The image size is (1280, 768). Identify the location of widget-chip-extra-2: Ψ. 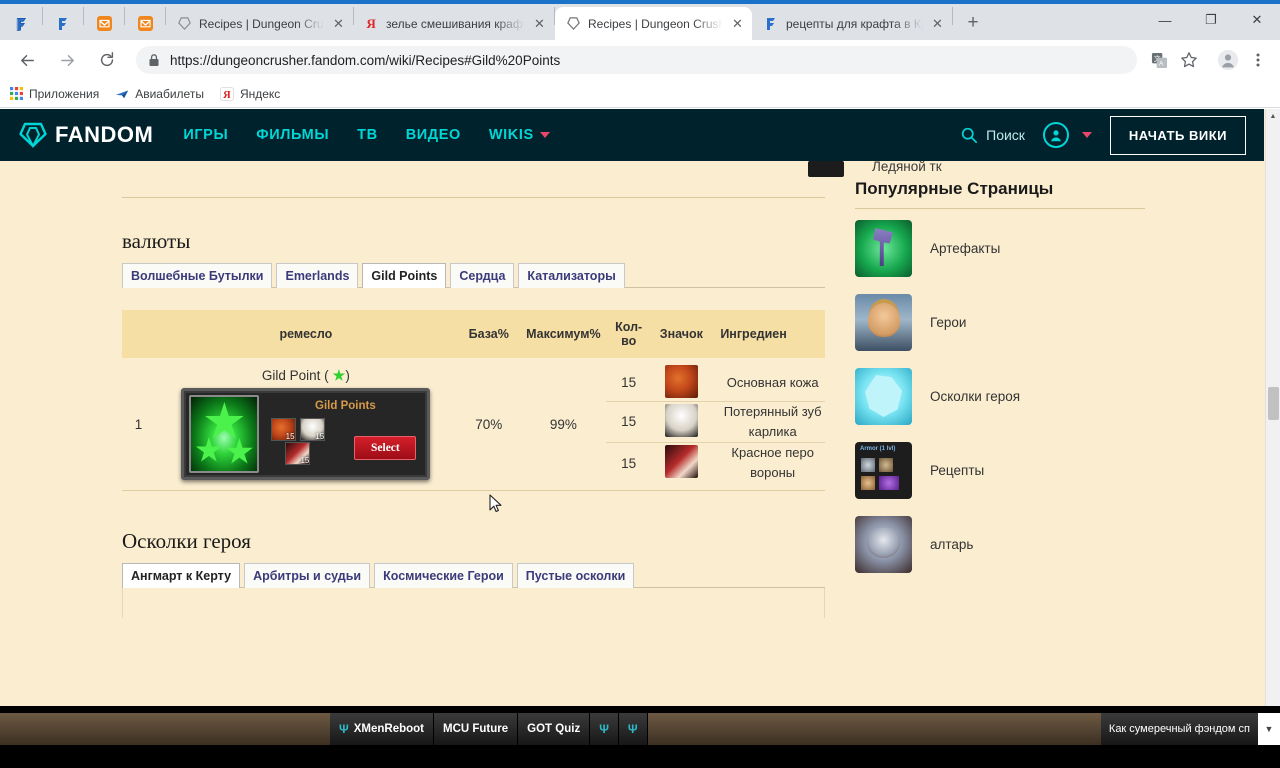
(633, 729).